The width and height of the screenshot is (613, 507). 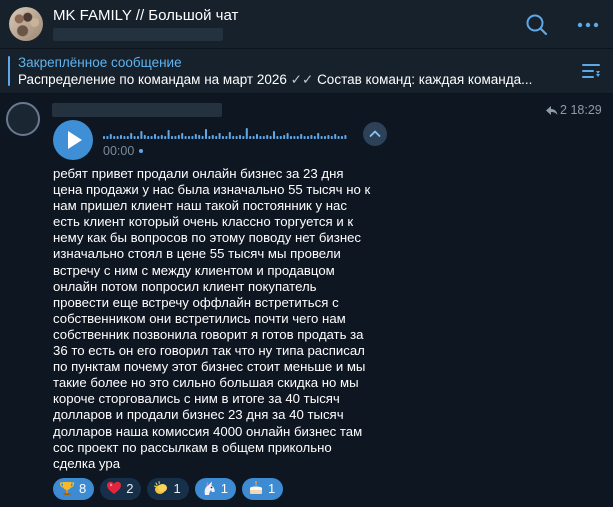 I want to click on sender-avatar, so click(x=23, y=119).